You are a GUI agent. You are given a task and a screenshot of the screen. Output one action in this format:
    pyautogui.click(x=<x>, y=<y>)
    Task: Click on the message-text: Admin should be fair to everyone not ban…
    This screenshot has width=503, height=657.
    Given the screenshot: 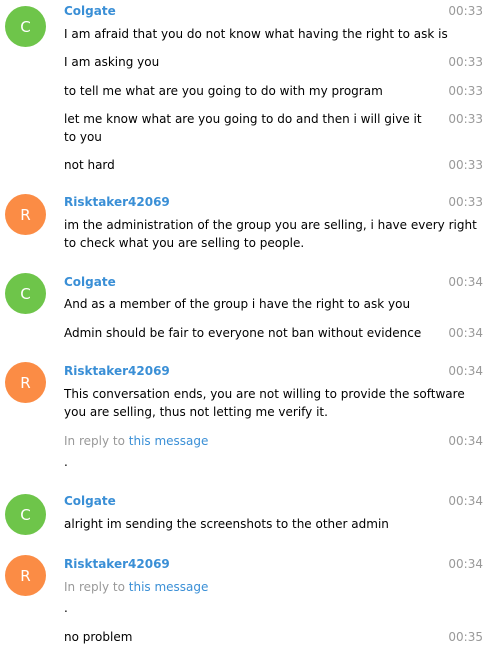 What is the action you would take?
    pyautogui.click(x=243, y=333)
    